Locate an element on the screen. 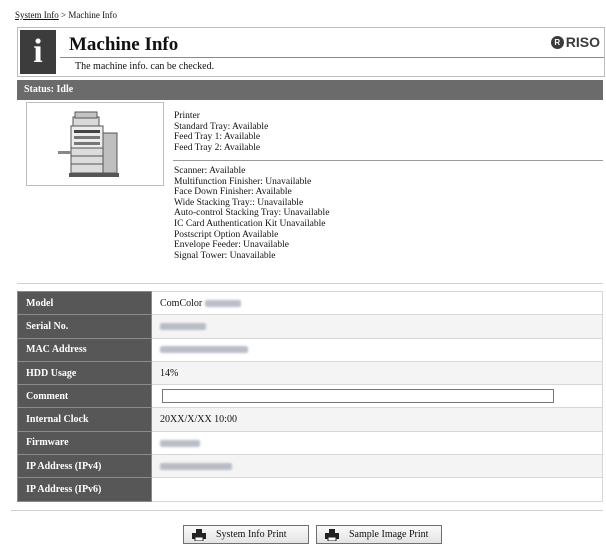  model-label: Model is located at coordinates (84, 303).